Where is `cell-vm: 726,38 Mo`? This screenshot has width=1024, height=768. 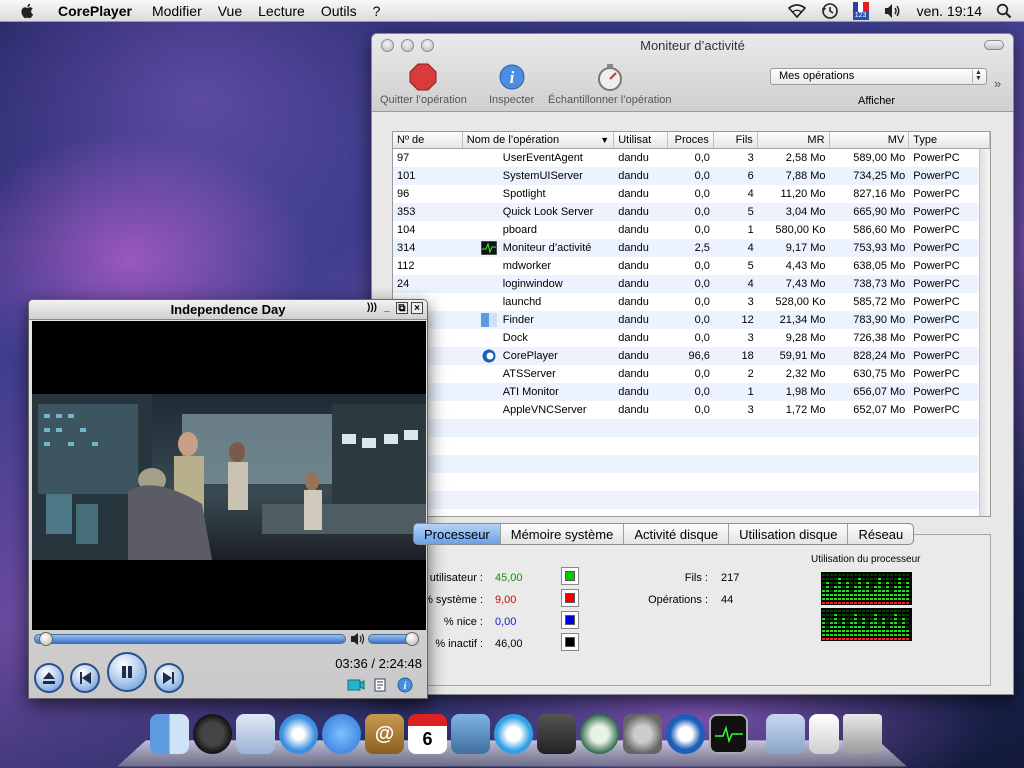
cell-vm: 726,38 Mo is located at coordinates (879, 338).